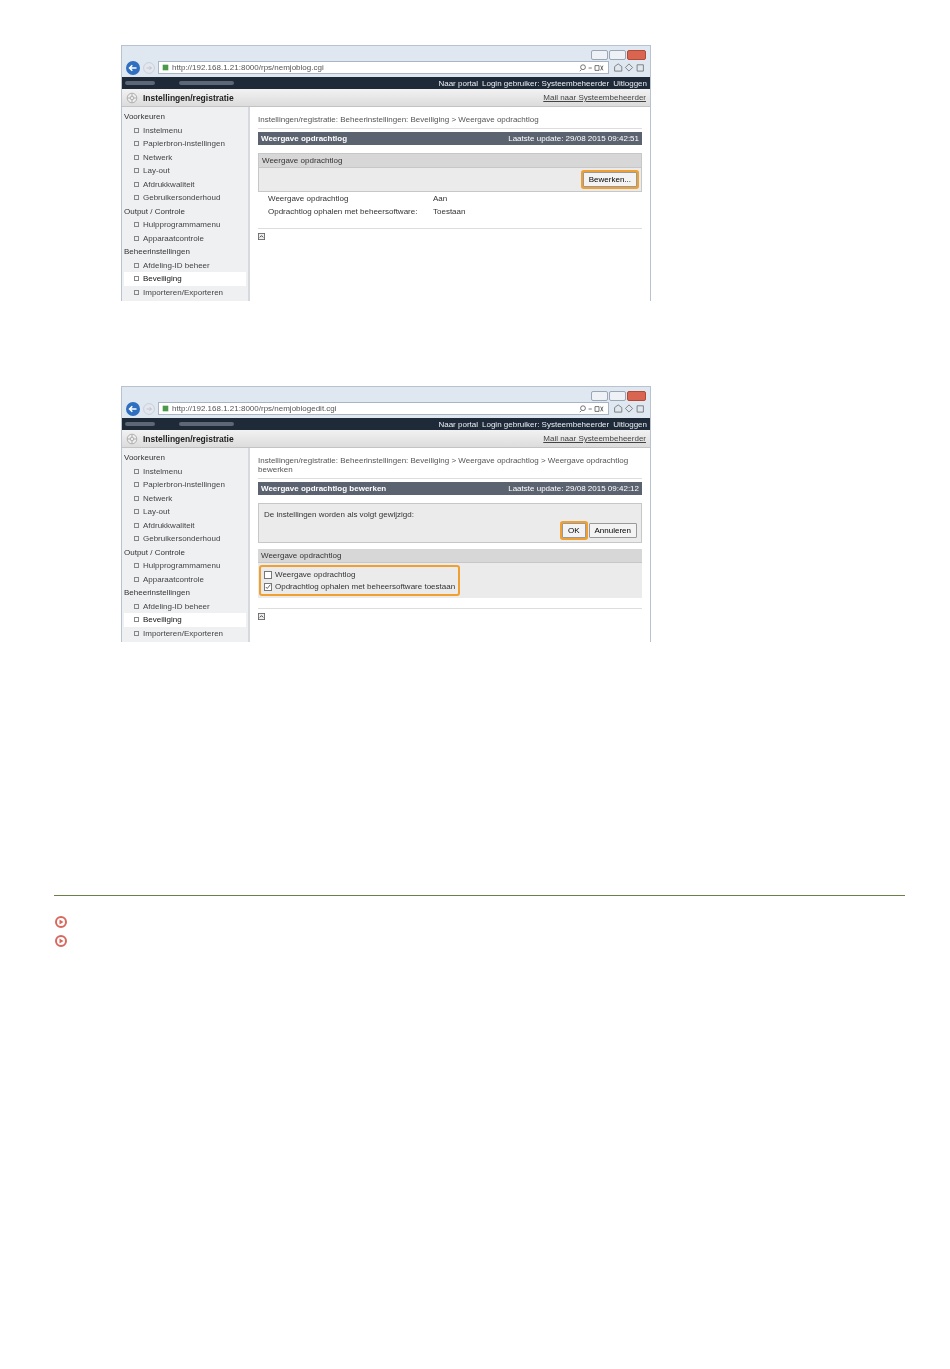 The width and height of the screenshot is (950, 1369). What do you see at coordinates (360, 574) in the screenshot?
I see `checkbox-option: Weergave opdrachtlog` at bounding box center [360, 574].